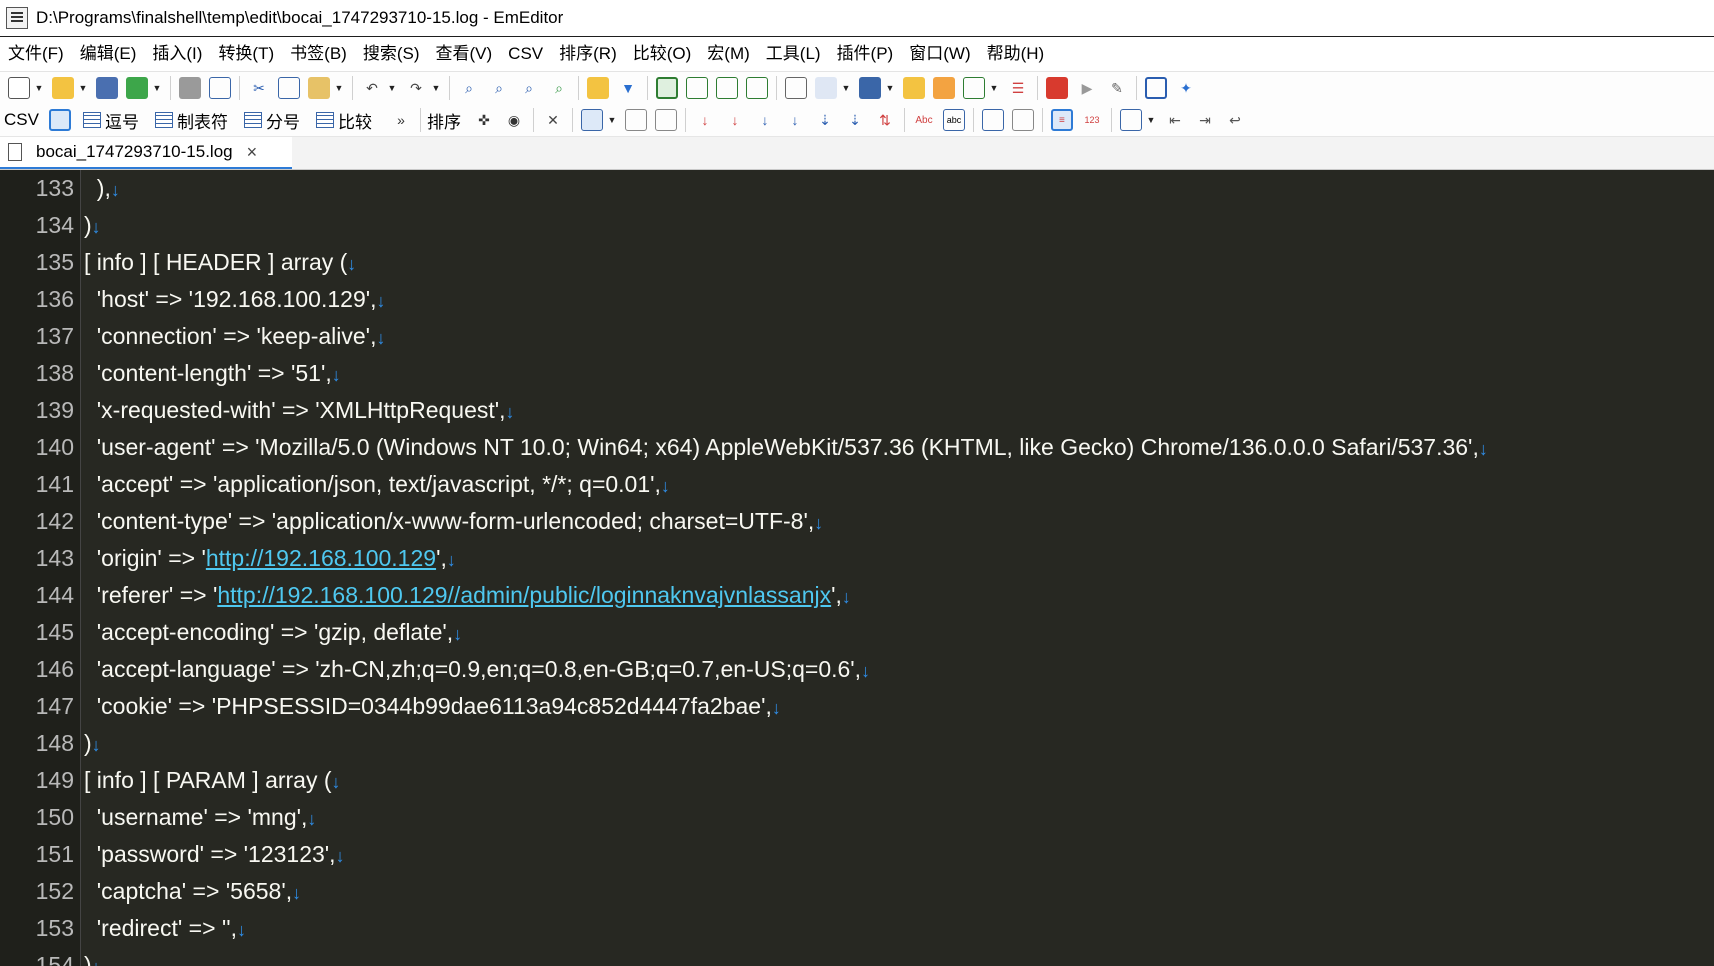  Describe the element at coordinates (553, 120) in the screenshot. I see `tools-icon: ✕` at that location.